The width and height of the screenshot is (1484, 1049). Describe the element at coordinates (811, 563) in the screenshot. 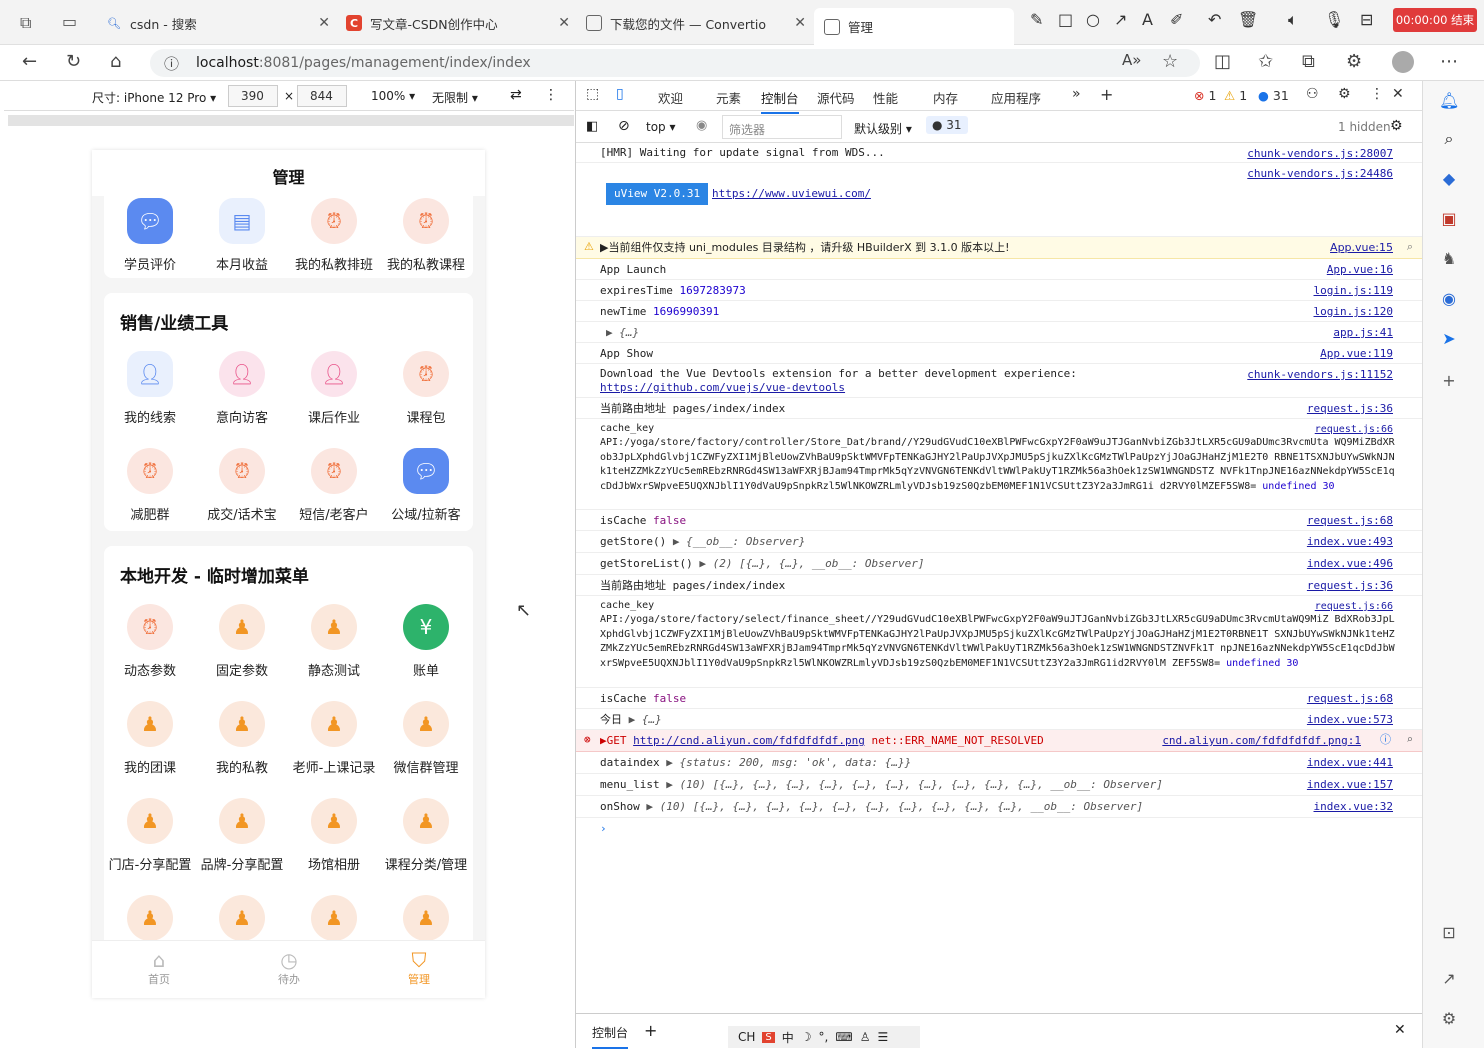

I see `console-object: ▶ (2) [{…}, {…}, __ob__: Observer]` at that location.